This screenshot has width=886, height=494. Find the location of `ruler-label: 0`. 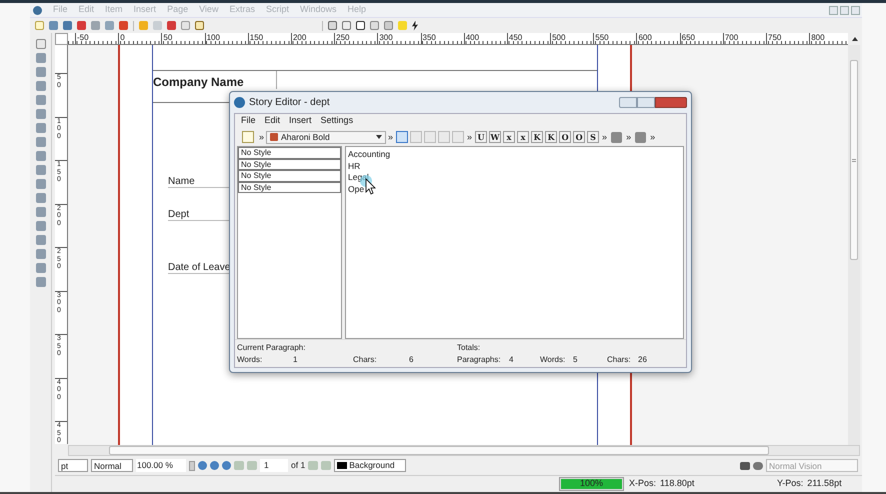

ruler-label: 0 is located at coordinates (122, 37).